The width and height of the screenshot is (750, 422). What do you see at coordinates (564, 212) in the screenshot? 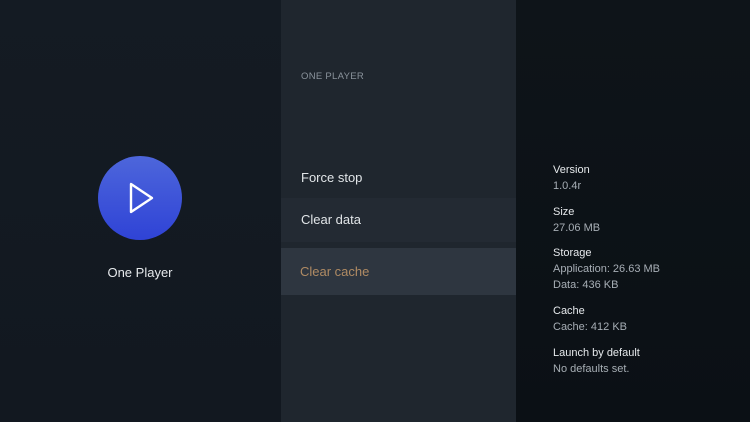
I see `size-label: Size` at bounding box center [564, 212].